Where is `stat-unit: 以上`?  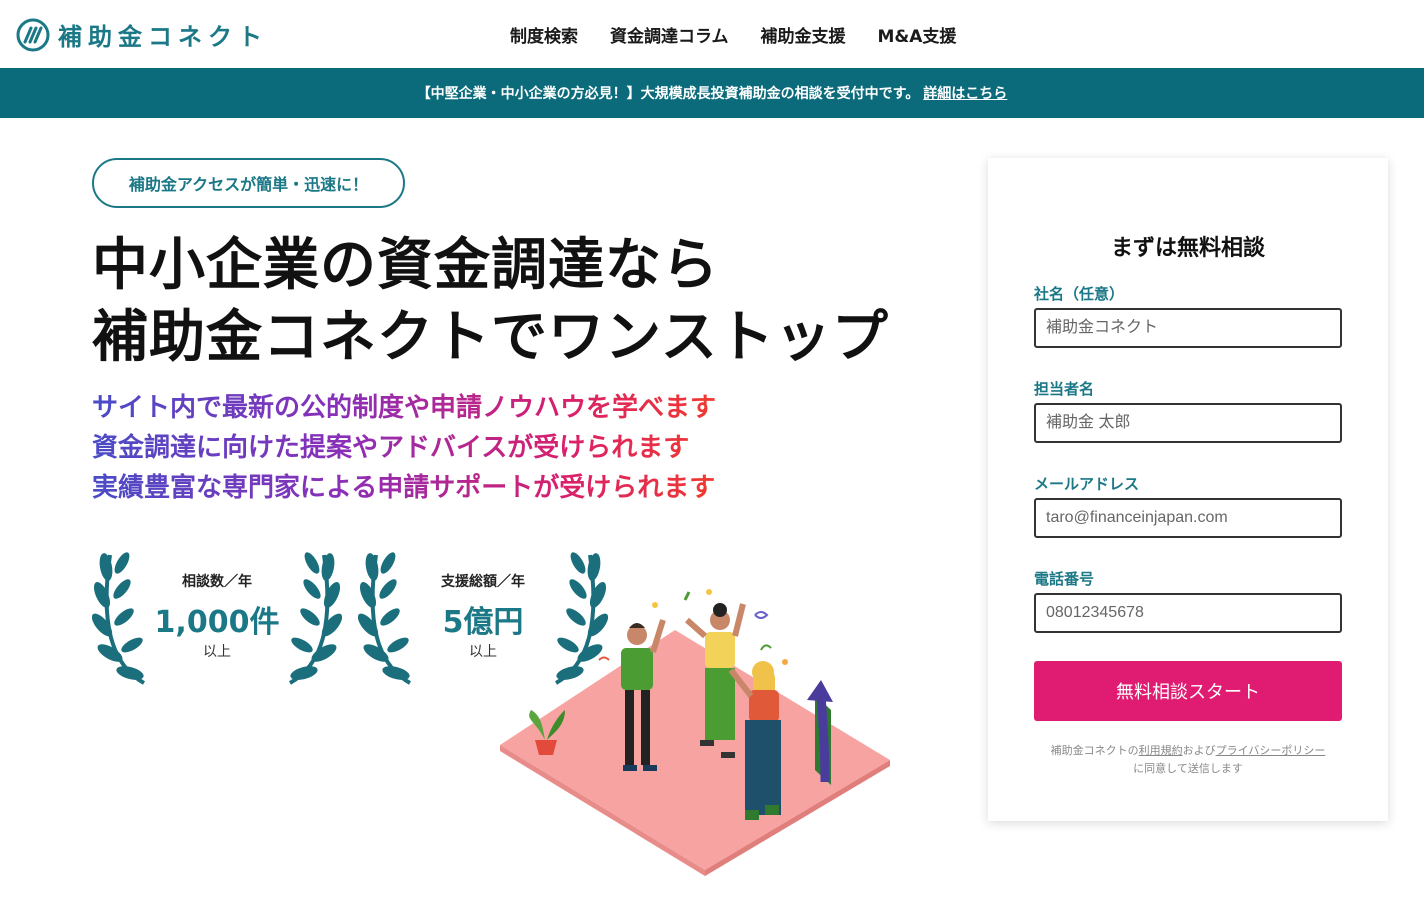 stat-unit: 以上 is located at coordinates (217, 652).